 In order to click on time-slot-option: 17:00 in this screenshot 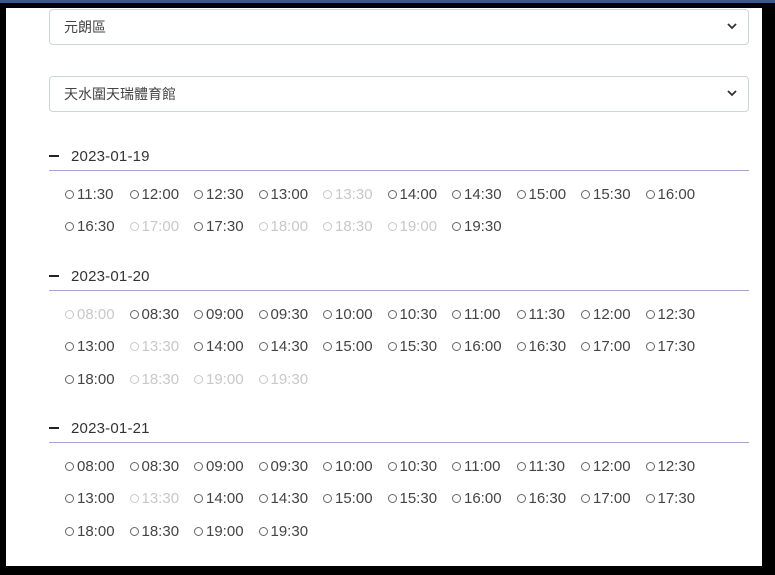, I will do `click(613, 499)`.